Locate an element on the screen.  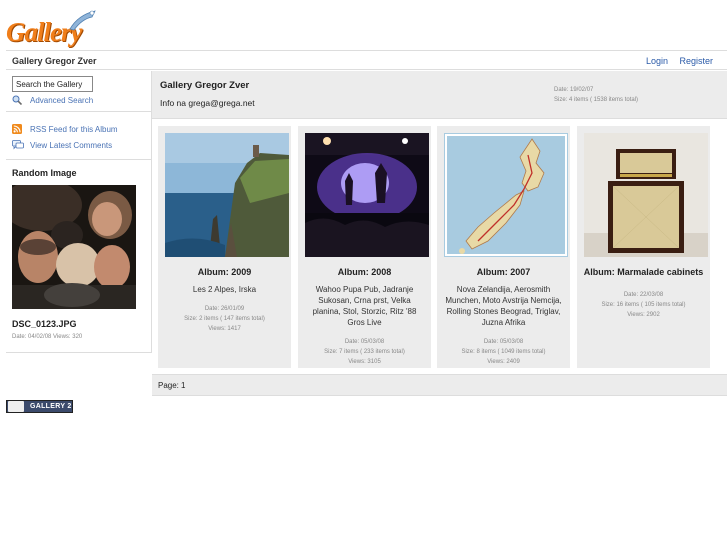
random-image-thumbnail is located at coordinates (74, 247).